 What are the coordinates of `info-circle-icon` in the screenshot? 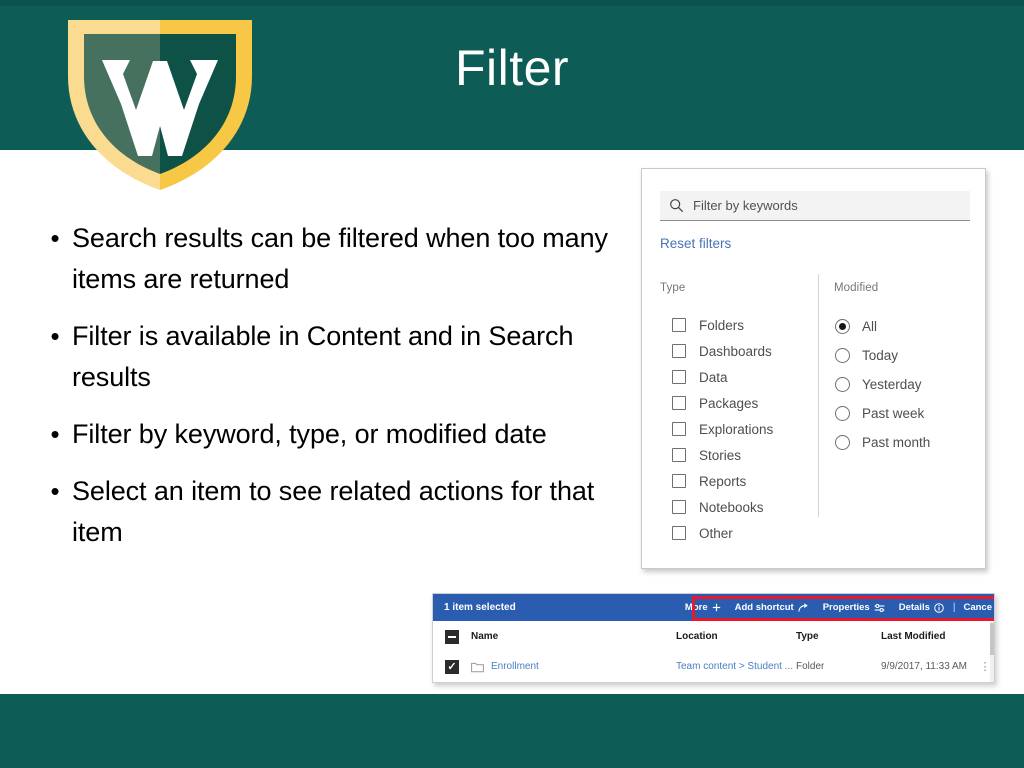 It's located at (939, 607).